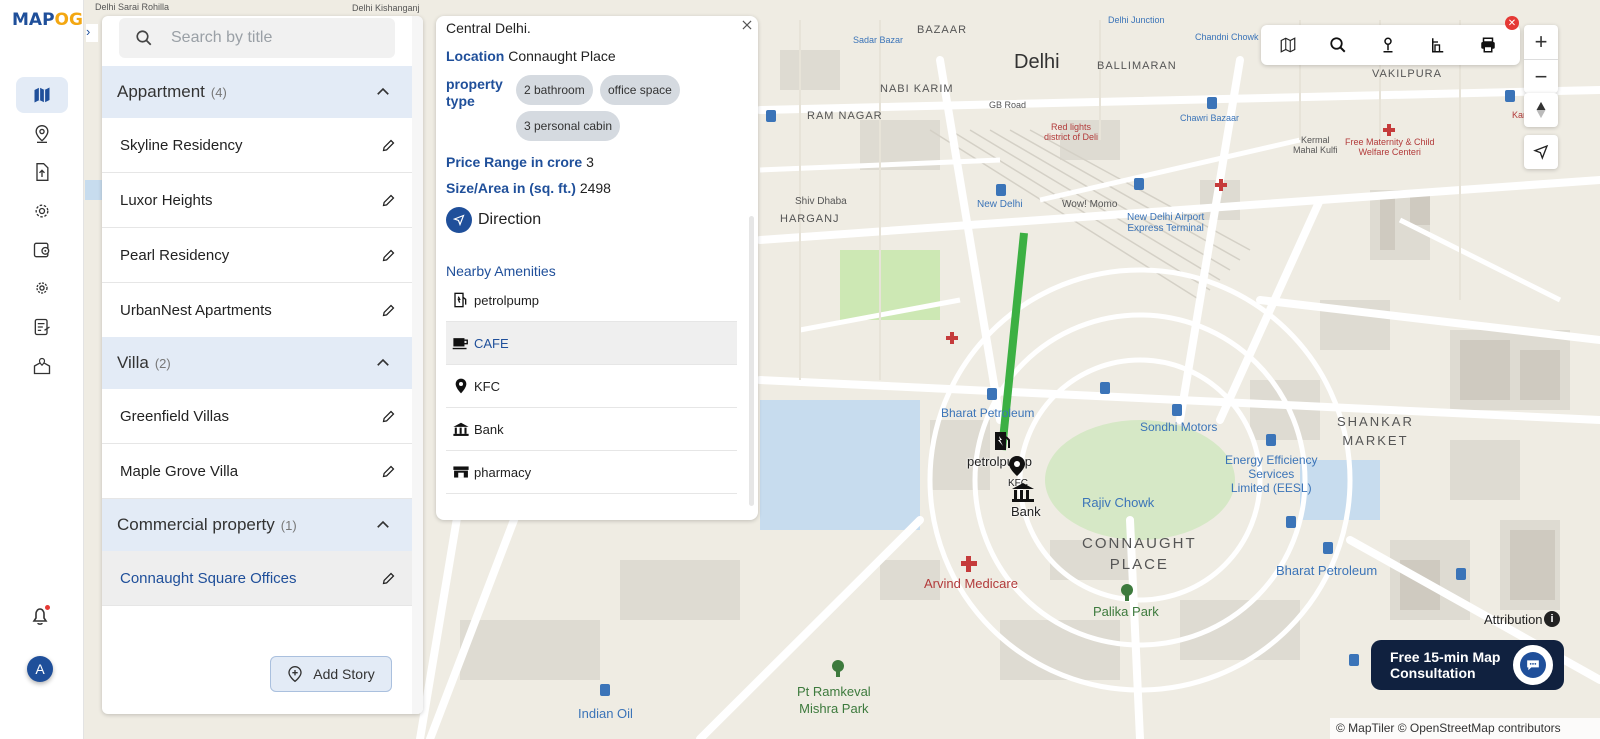 This screenshot has height=739, width=1600. Describe the element at coordinates (257, 310) in the screenshot. I see `list-item: UrbanNest Apartments` at that location.